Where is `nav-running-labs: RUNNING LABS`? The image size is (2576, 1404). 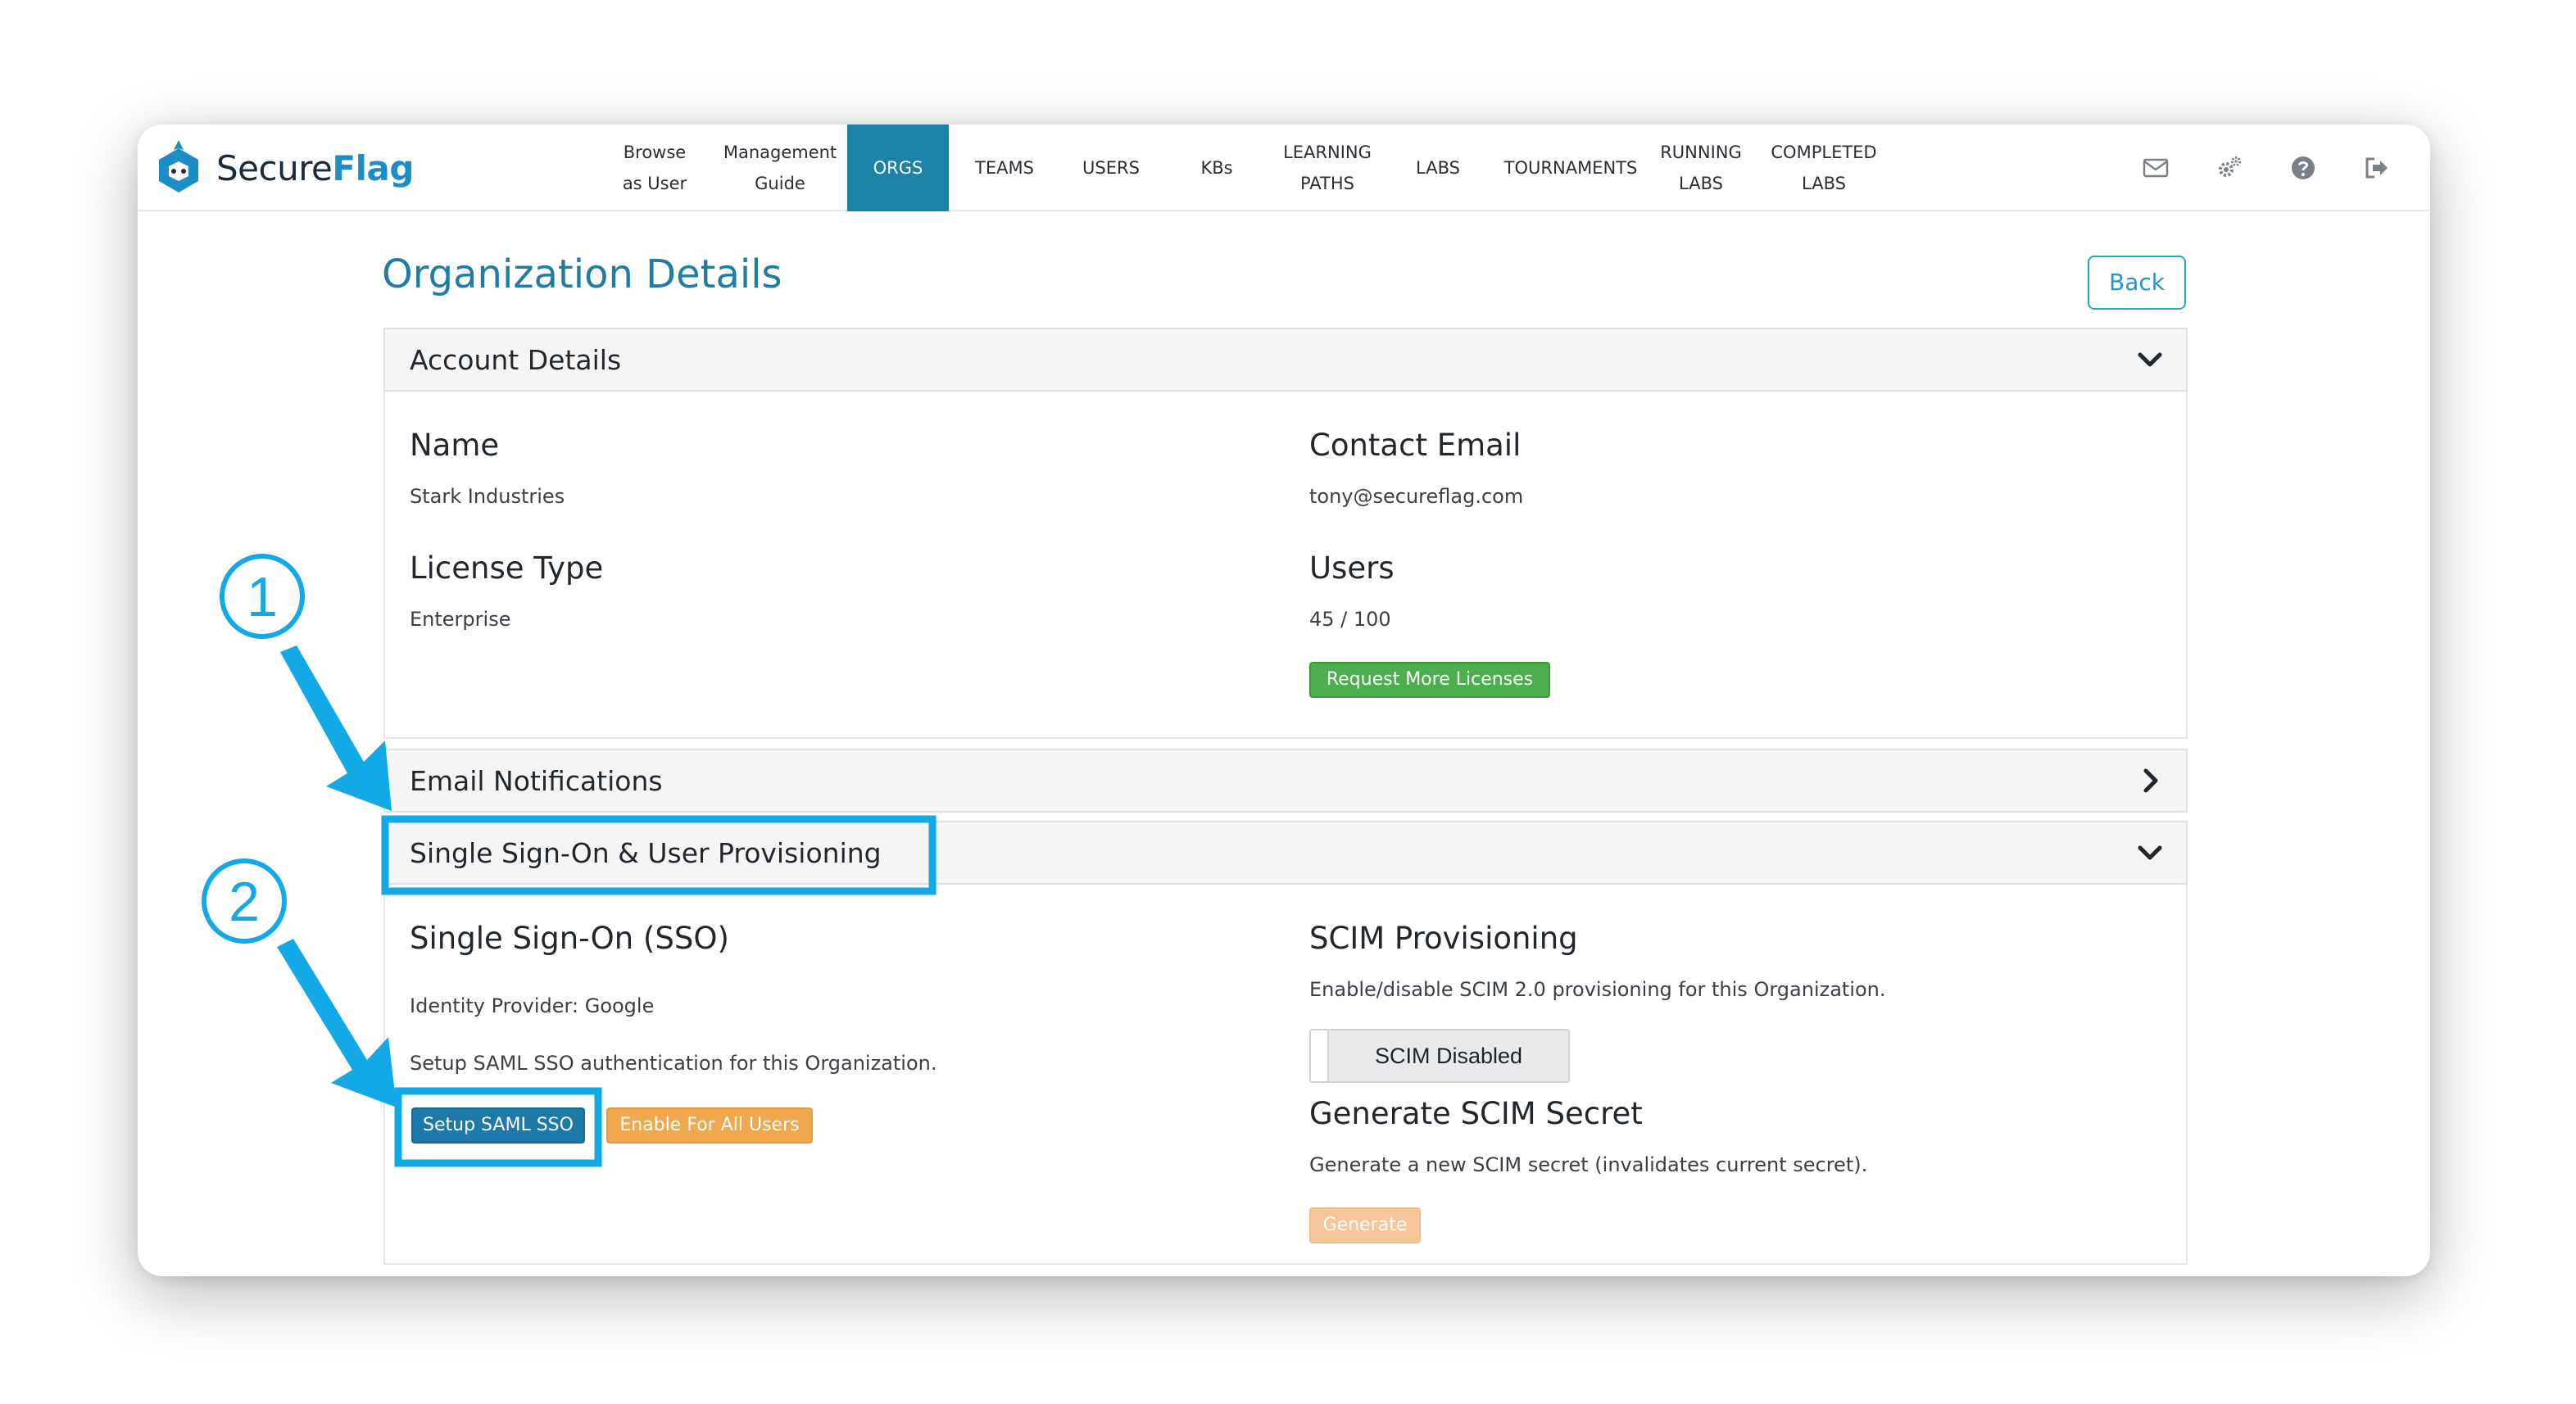
nav-running-labs: RUNNING LABS is located at coordinates (1701, 168).